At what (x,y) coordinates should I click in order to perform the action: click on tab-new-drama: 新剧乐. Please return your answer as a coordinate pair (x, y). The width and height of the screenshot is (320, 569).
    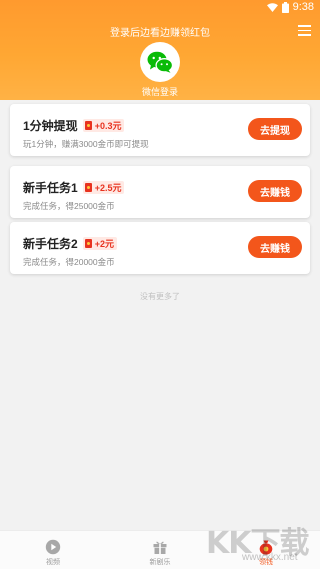
    Looking at the image, I should click on (160, 550).